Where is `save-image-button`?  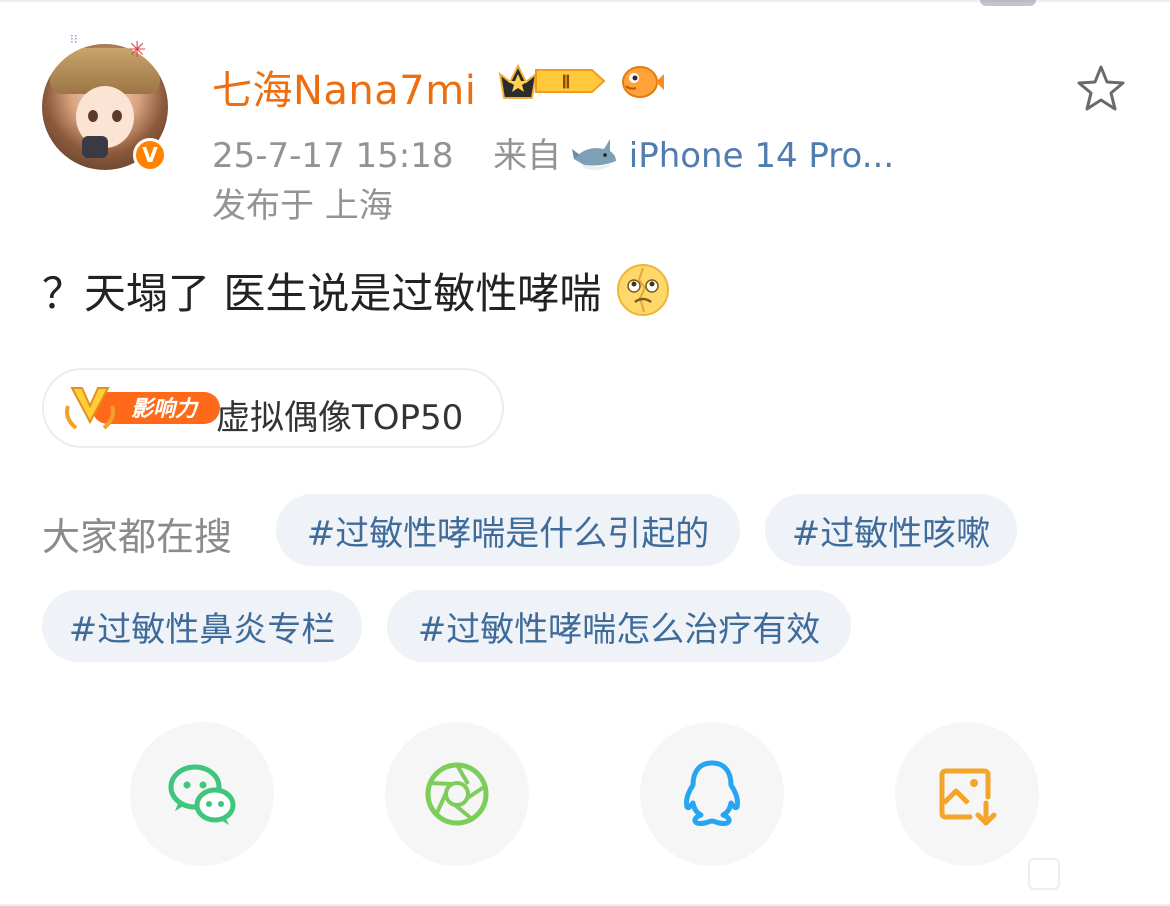
save-image-button is located at coordinates (967, 794).